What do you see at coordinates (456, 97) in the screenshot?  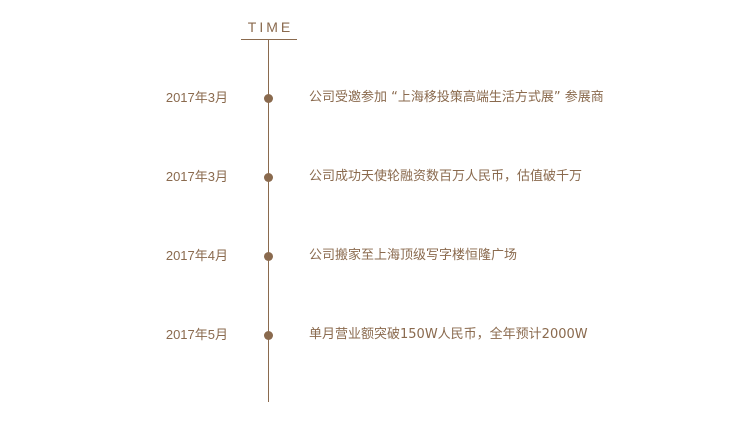 I see `entry-description: 公司受邀参加 “上海移投策高端生活方式展” 参展商` at bounding box center [456, 97].